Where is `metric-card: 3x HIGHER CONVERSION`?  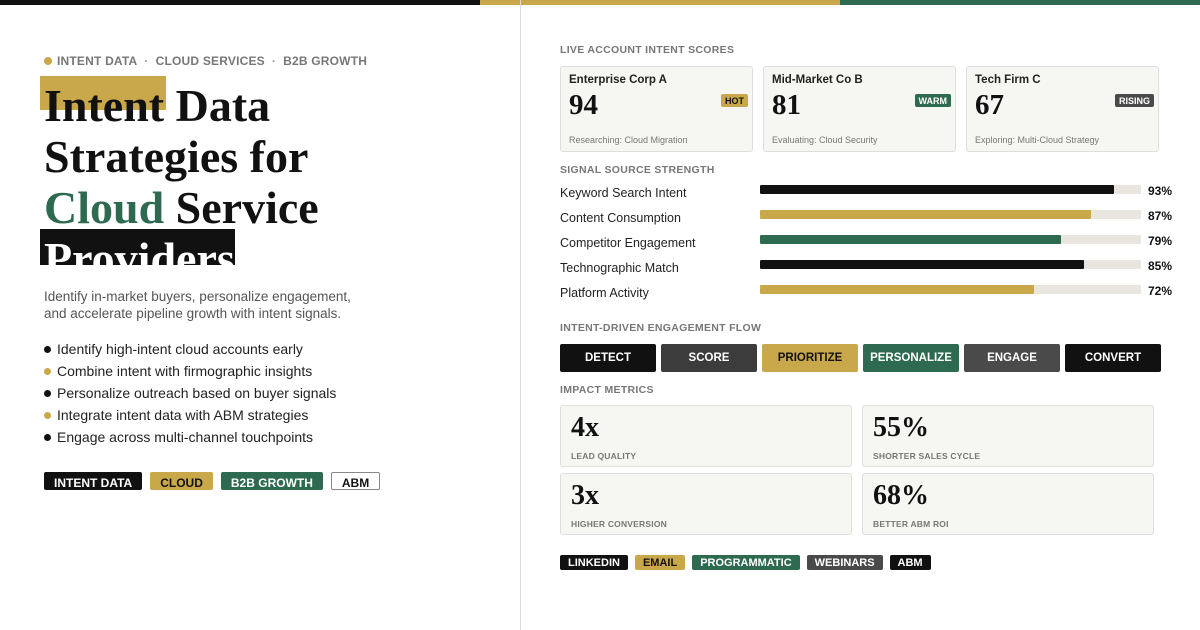 metric-card: 3x HIGHER CONVERSION is located at coordinates (706, 504).